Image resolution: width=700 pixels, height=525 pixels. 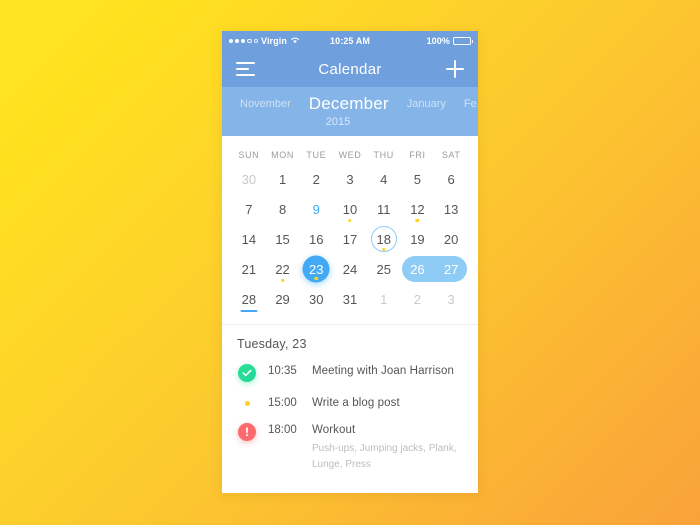 I want to click on calendar-day-cell: 22, so click(x=283, y=269).